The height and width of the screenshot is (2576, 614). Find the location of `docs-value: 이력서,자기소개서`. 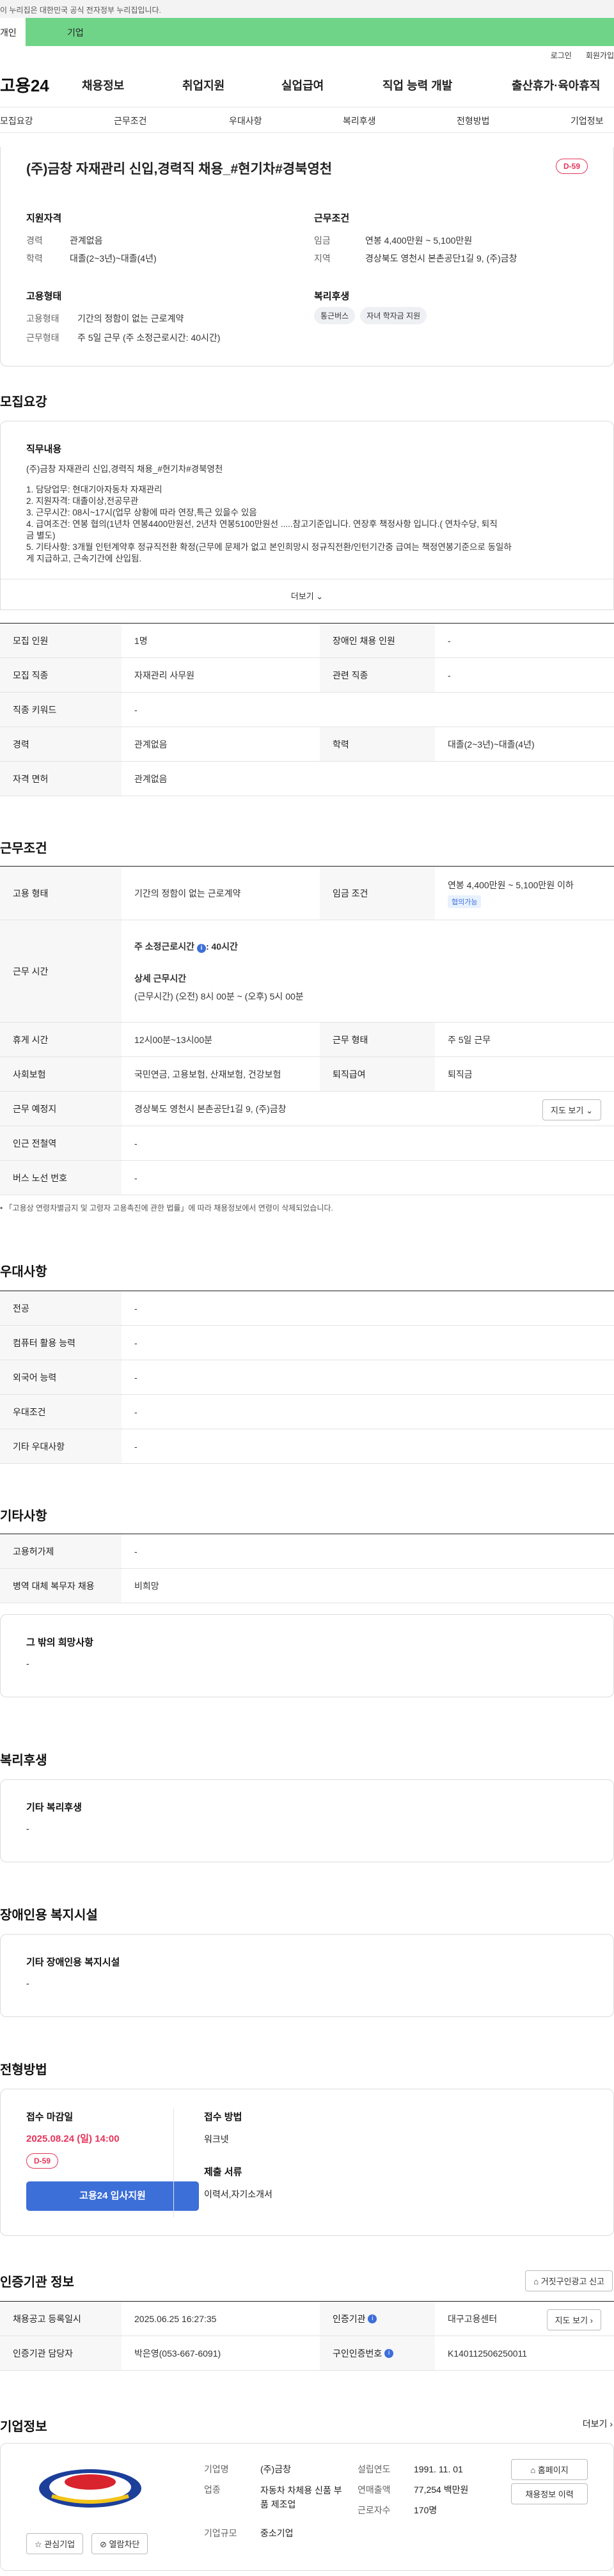

docs-value: 이력서,자기소개서 is located at coordinates (238, 2194).